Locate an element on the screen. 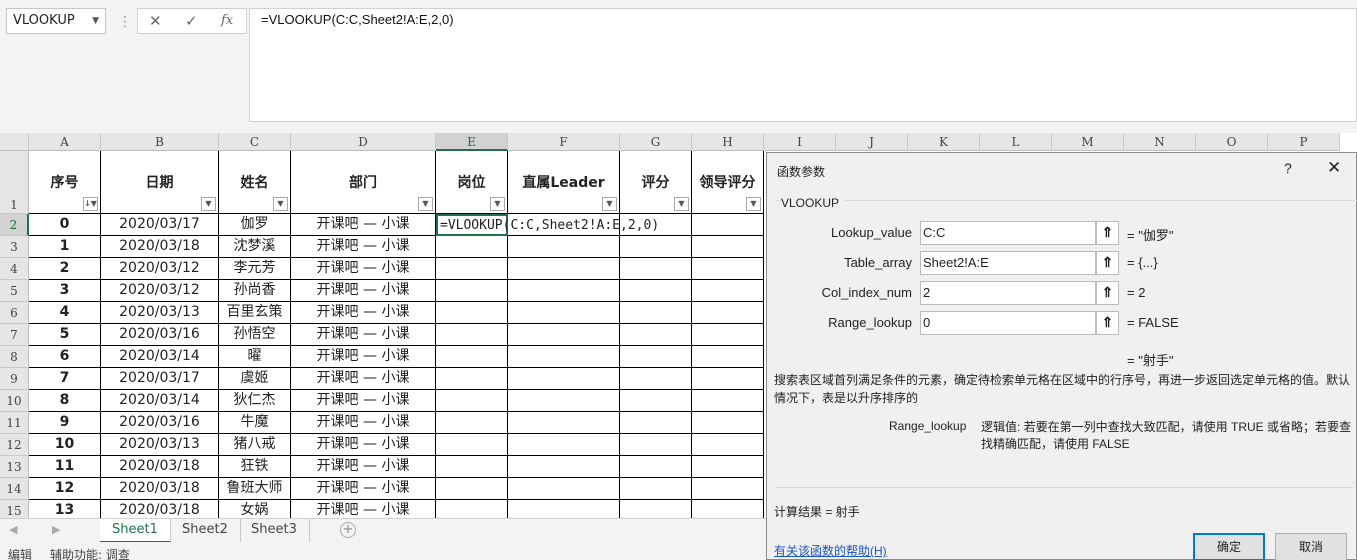  column-header-o: O is located at coordinates (1232, 142).